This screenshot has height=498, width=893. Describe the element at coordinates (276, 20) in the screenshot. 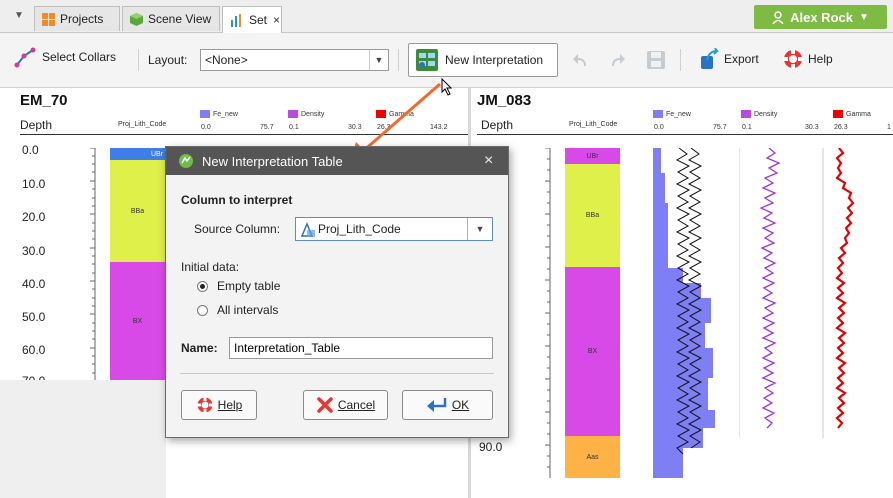

I see `close-tab-icon: ×` at that location.